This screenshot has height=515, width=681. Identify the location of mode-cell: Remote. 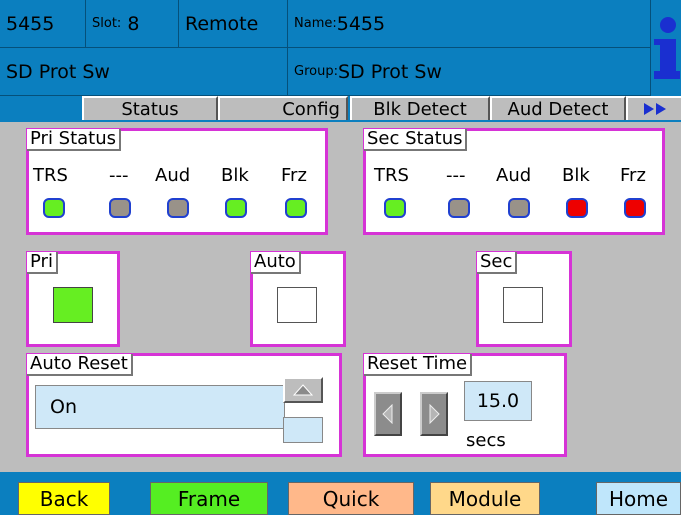
(233, 24).